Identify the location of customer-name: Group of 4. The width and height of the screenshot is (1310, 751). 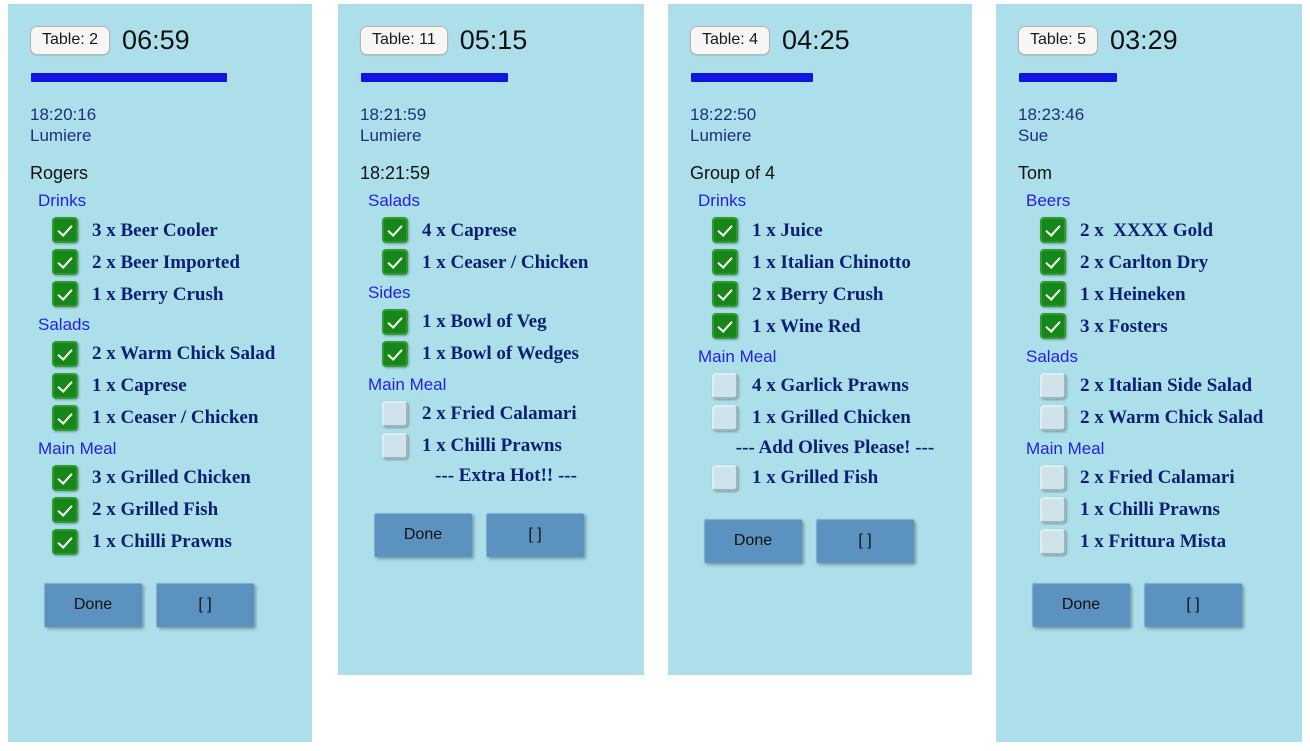
(733, 172).